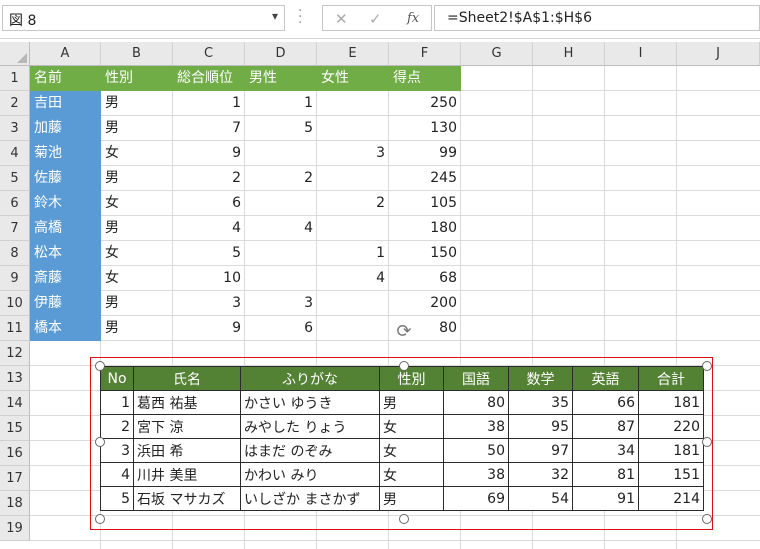  What do you see at coordinates (209, 128) in the screenshot?
I see `table-cell: 7` at bounding box center [209, 128].